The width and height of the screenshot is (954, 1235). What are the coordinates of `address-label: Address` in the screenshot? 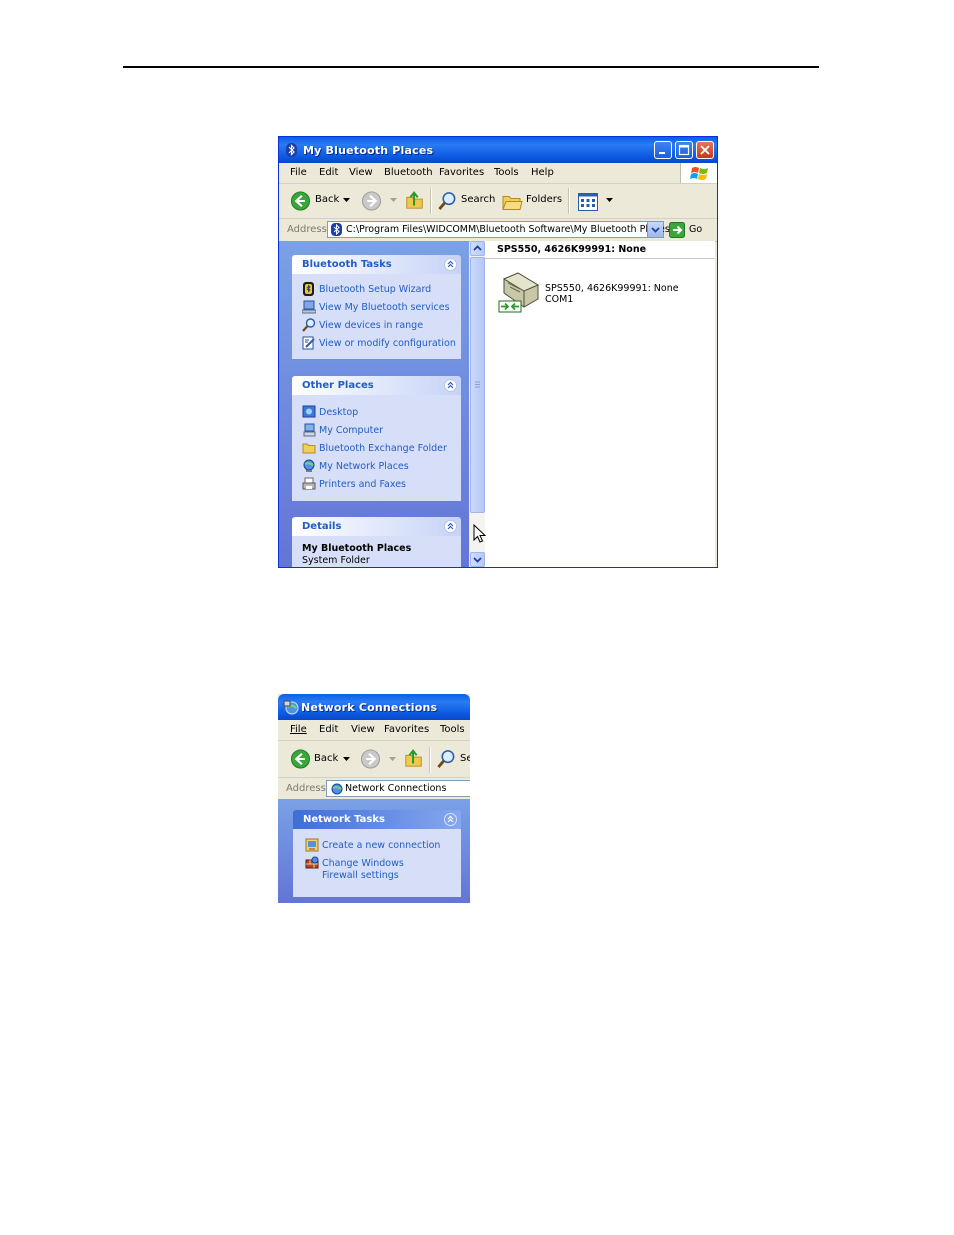 It's located at (307, 229).